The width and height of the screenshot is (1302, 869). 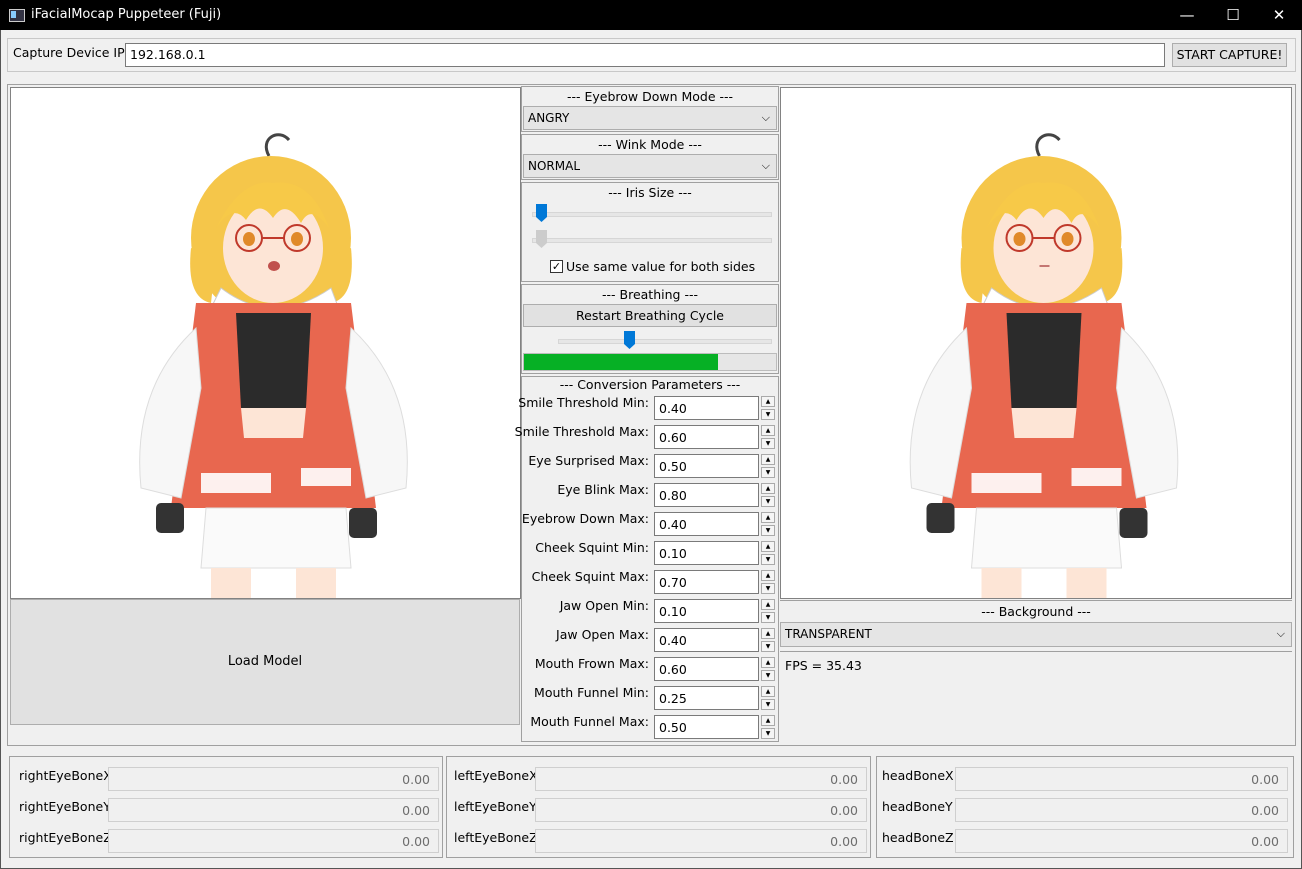 I want to click on bone-label-right-z: rightEyeBoneZ, so click(x=65, y=837).